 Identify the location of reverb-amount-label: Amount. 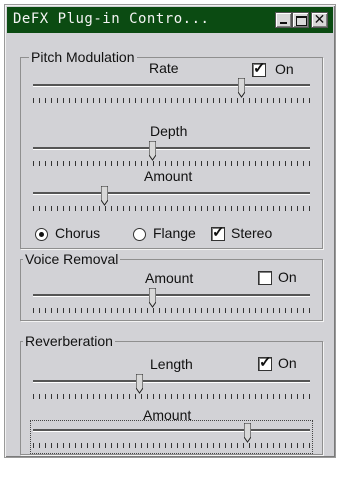
(167, 415).